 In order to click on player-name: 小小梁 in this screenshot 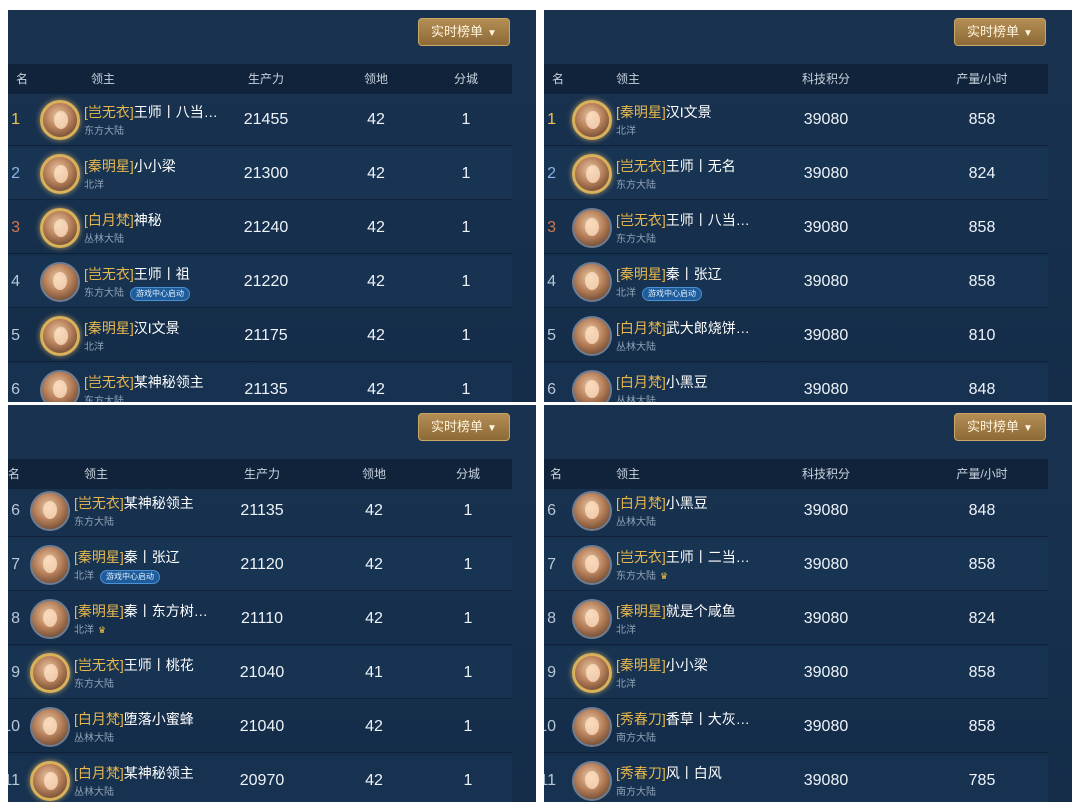, I will do `click(154, 166)`.